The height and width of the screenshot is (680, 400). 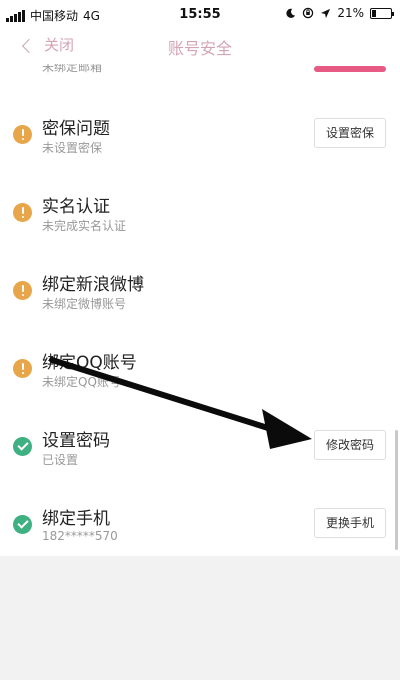 What do you see at coordinates (382, 13) in the screenshot?
I see `battery-icon` at bounding box center [382, 13].